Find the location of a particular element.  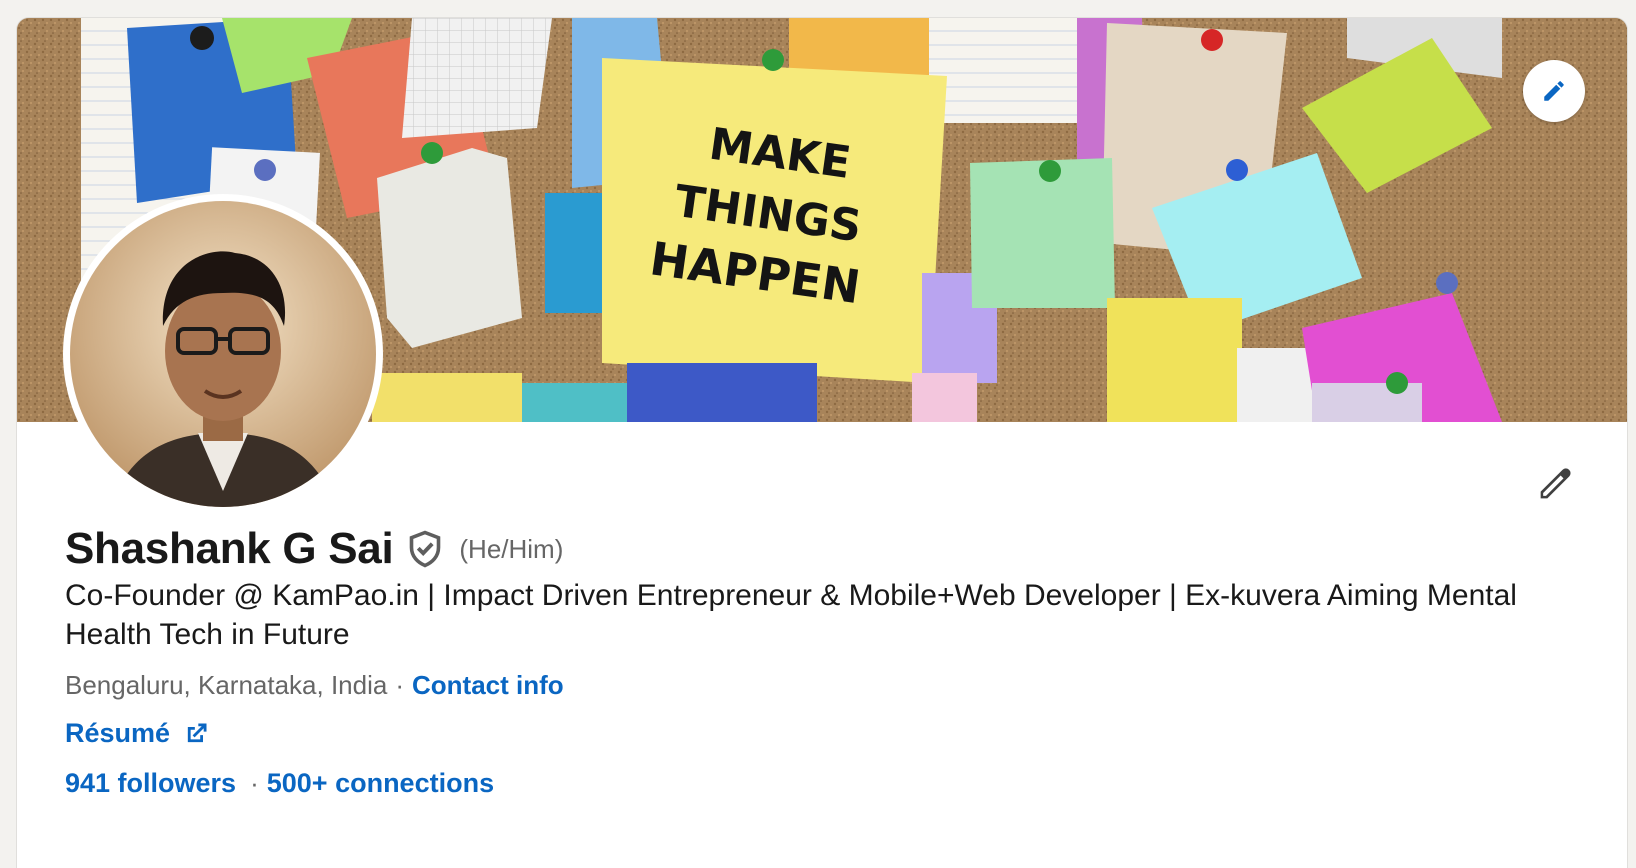

resume-label: Résumé is located at coordinates (117, 733).